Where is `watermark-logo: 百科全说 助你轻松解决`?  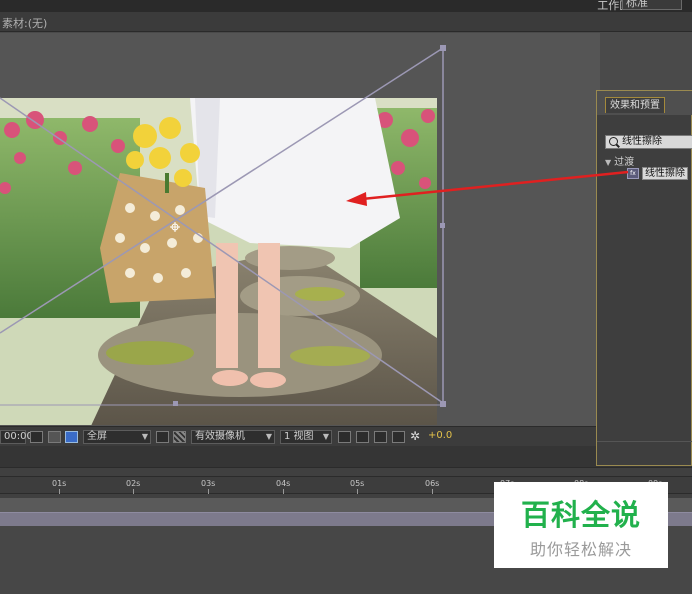 watermark-logo: 百科全说 助你轻松解决 is located at coordinates (581, 525).